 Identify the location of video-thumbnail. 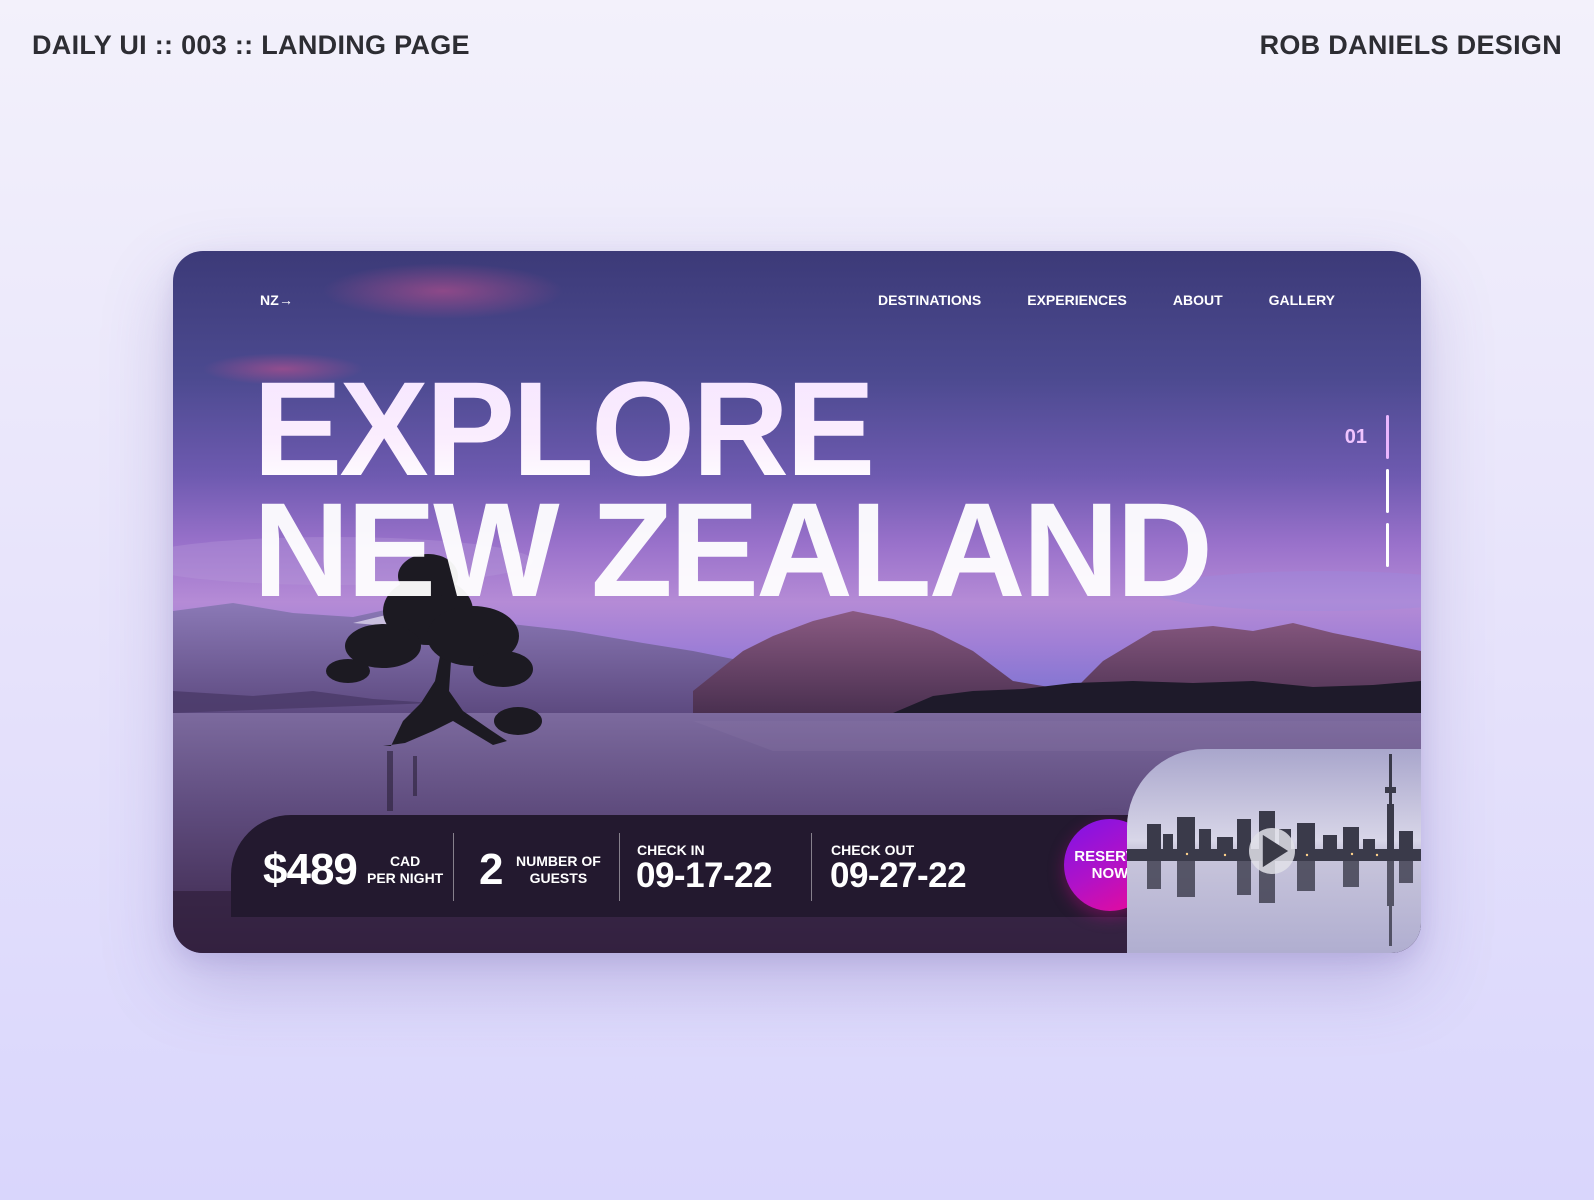
(1274, 851).